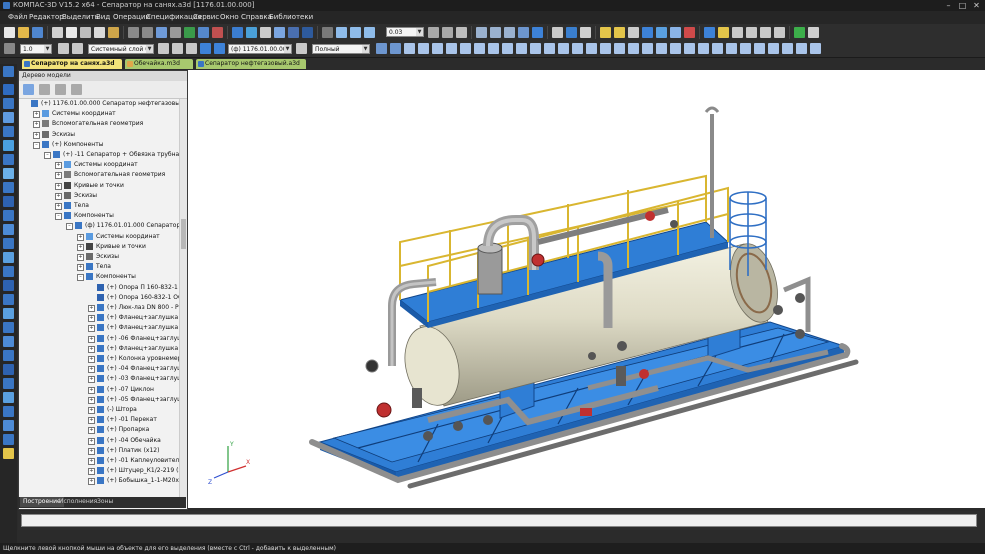  I want to click on rib-icon, so click(8, 271).